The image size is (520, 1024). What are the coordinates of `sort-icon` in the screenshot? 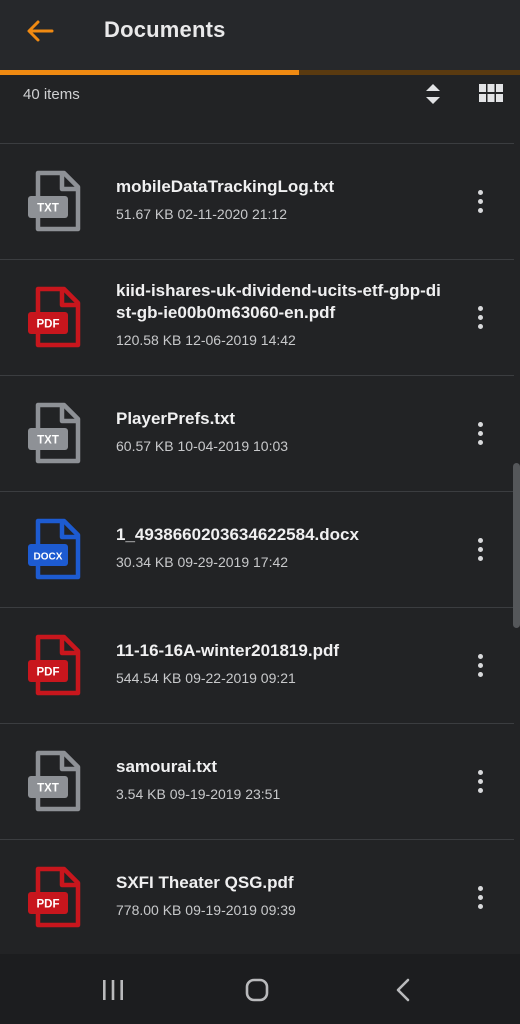 It's located at (433, 94).